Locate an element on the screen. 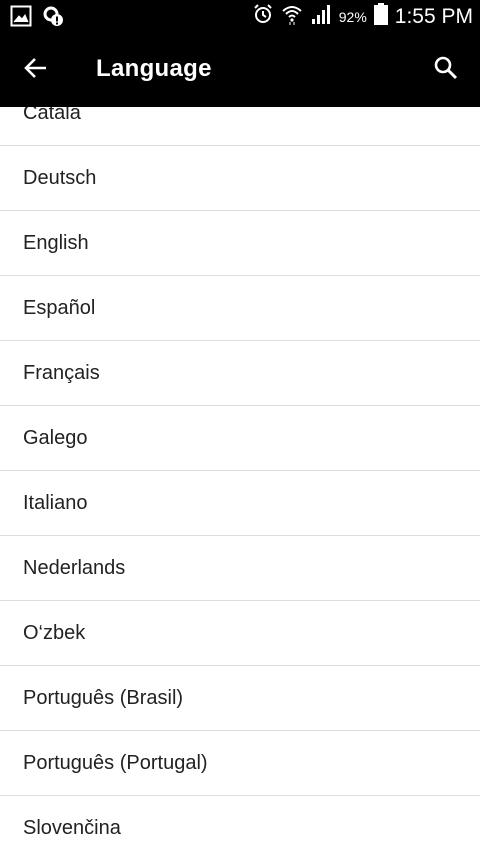  language-item: English is located at coordinates (240, 243).